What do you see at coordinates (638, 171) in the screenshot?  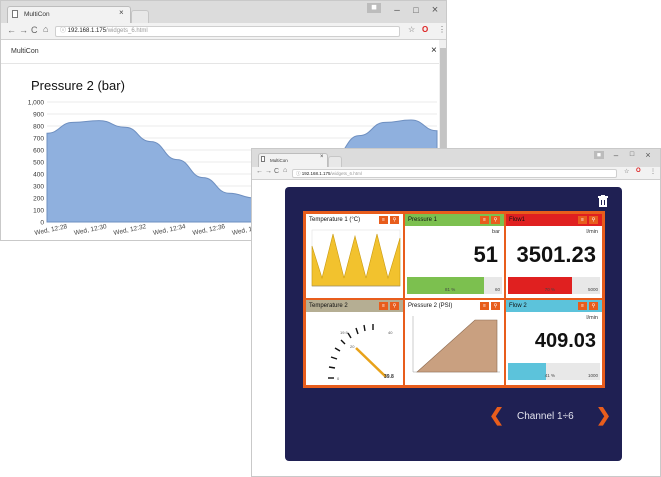 I see `opera-icon: O` at bounding box center [638, 171].